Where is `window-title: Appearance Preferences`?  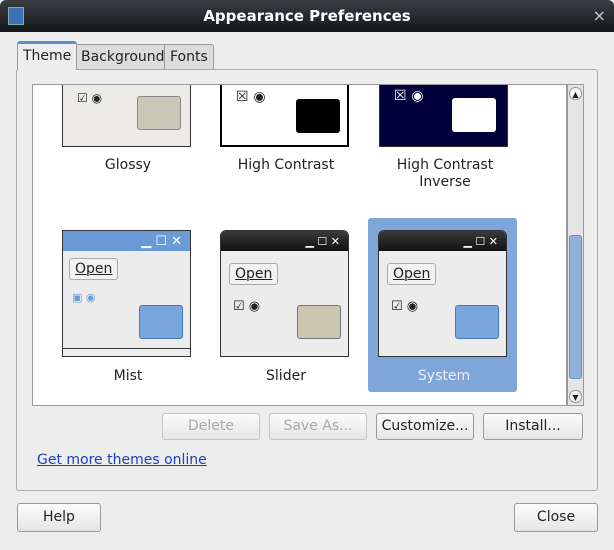
window-title: Appearance Preferences is located at coordinates (307, 16).